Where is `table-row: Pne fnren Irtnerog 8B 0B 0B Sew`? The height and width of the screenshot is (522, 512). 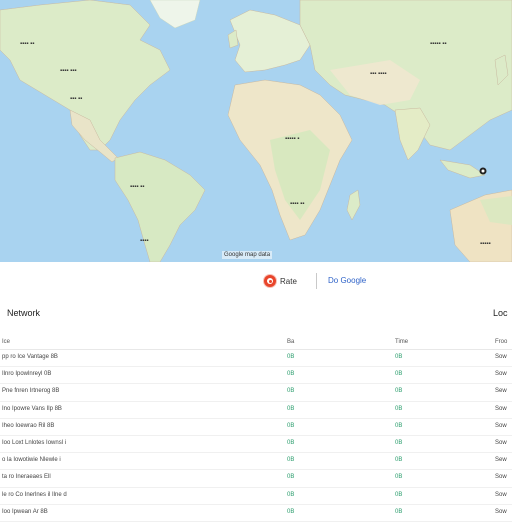 table-row: Pne fnren Irtnerog 8B 0B 0B Sew is located at coordinates (256, 393).